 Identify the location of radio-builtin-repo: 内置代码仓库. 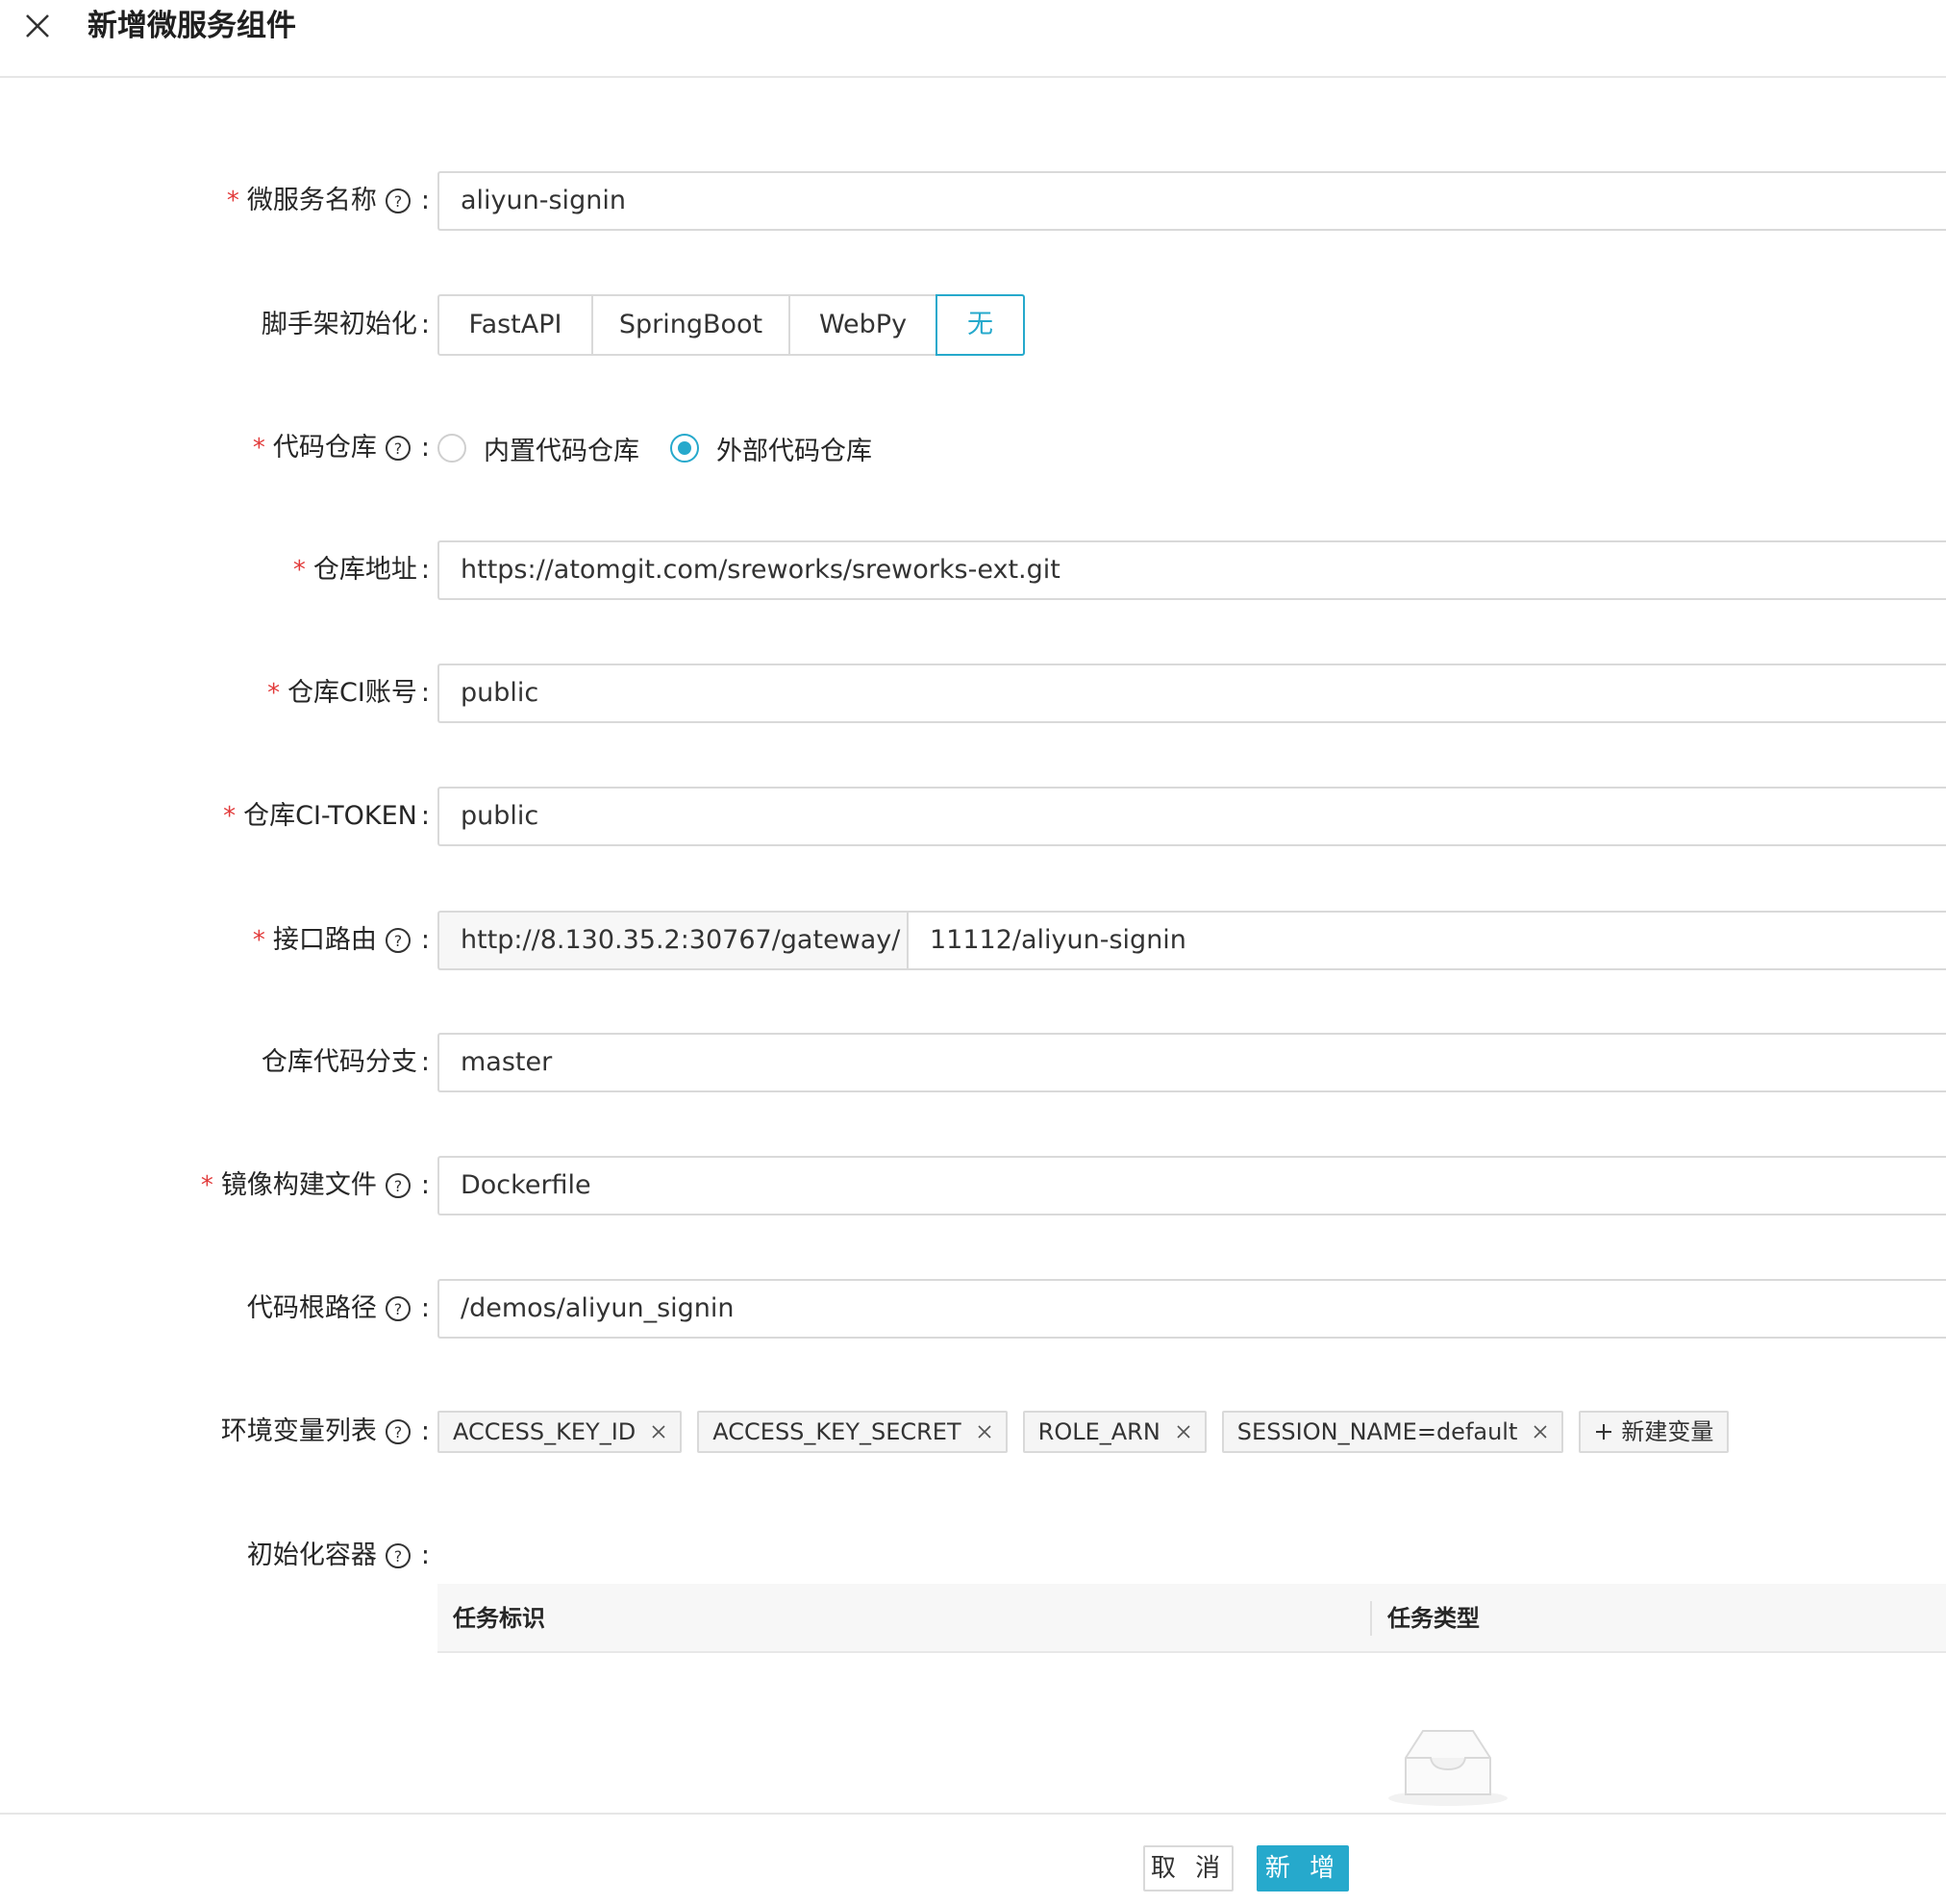
(538, 448).